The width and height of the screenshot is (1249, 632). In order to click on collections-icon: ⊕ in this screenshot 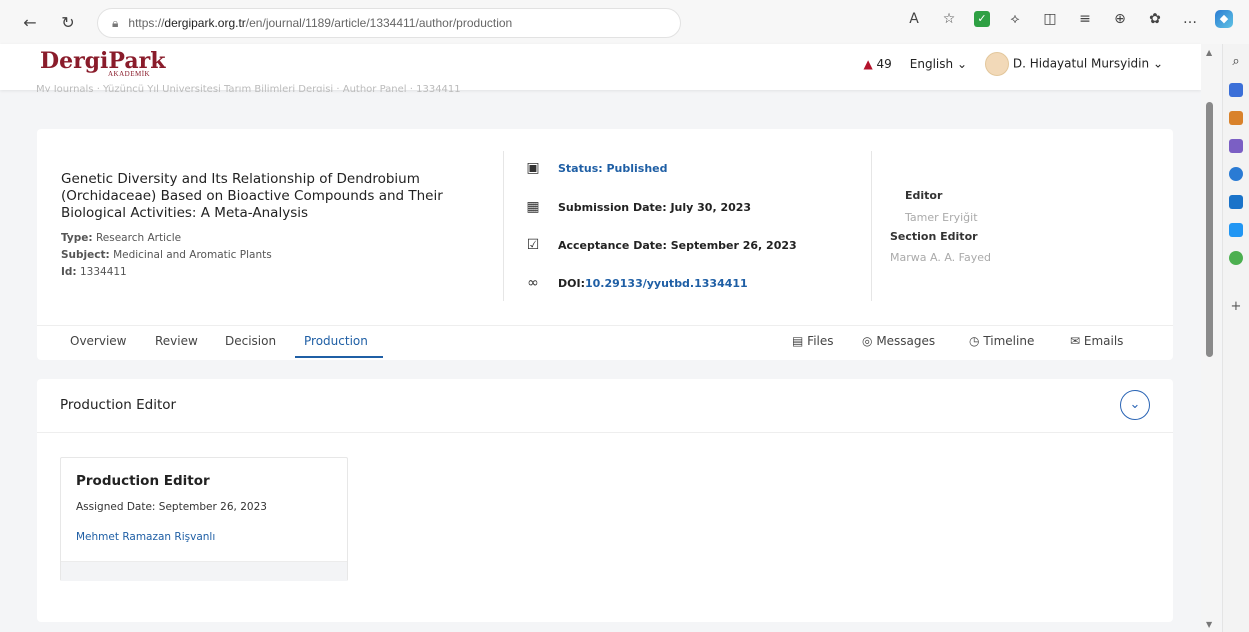, I will do `click(1120, 19)`.